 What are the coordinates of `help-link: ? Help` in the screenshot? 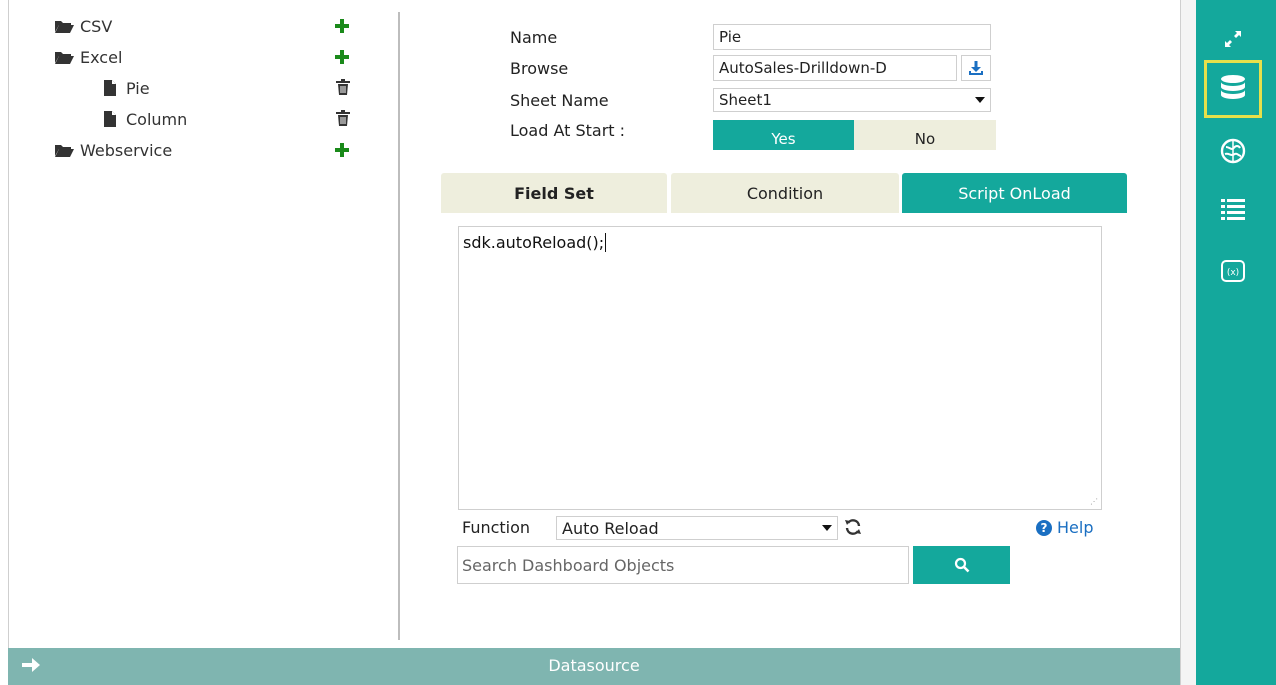 It's located at (1064, 527).